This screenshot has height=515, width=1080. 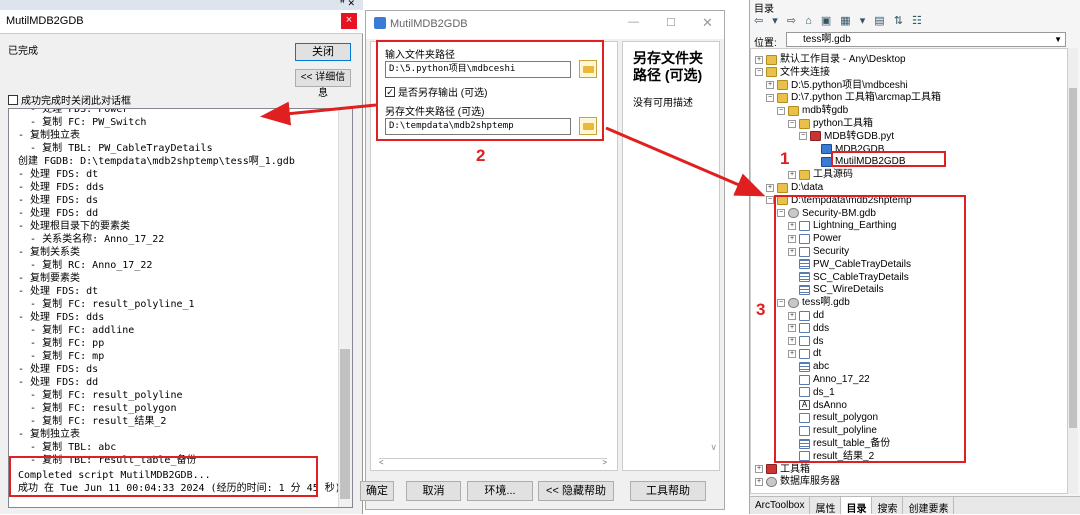 What do you see at coordinates (685, 161) in the screenshot?
I see `arrow-to-output` at bounding box center [685, 161].